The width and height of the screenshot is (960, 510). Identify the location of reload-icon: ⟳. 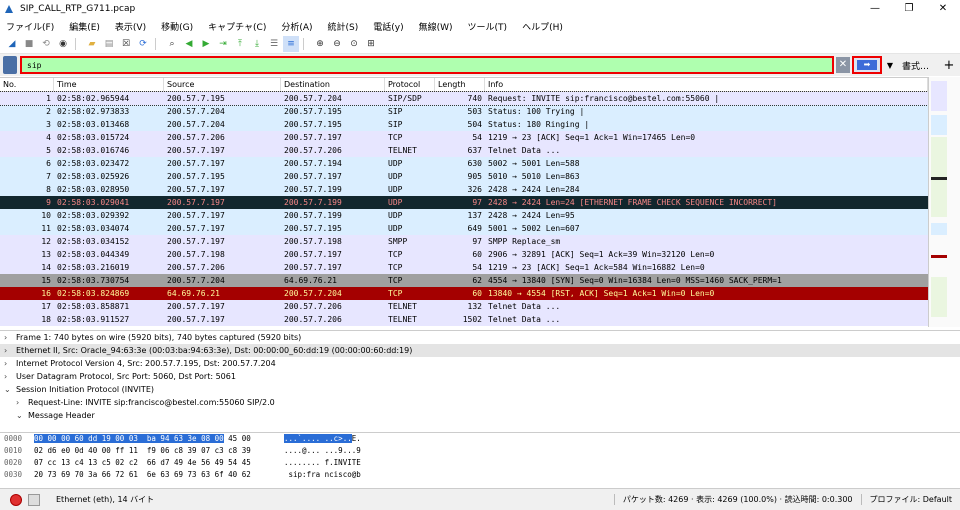
(143, 44).